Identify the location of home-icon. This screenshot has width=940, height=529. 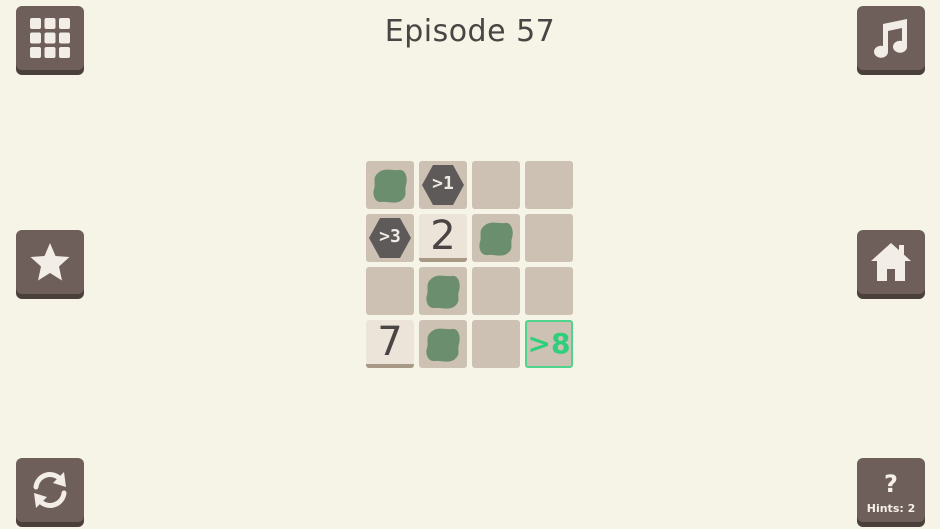
(891, 262).